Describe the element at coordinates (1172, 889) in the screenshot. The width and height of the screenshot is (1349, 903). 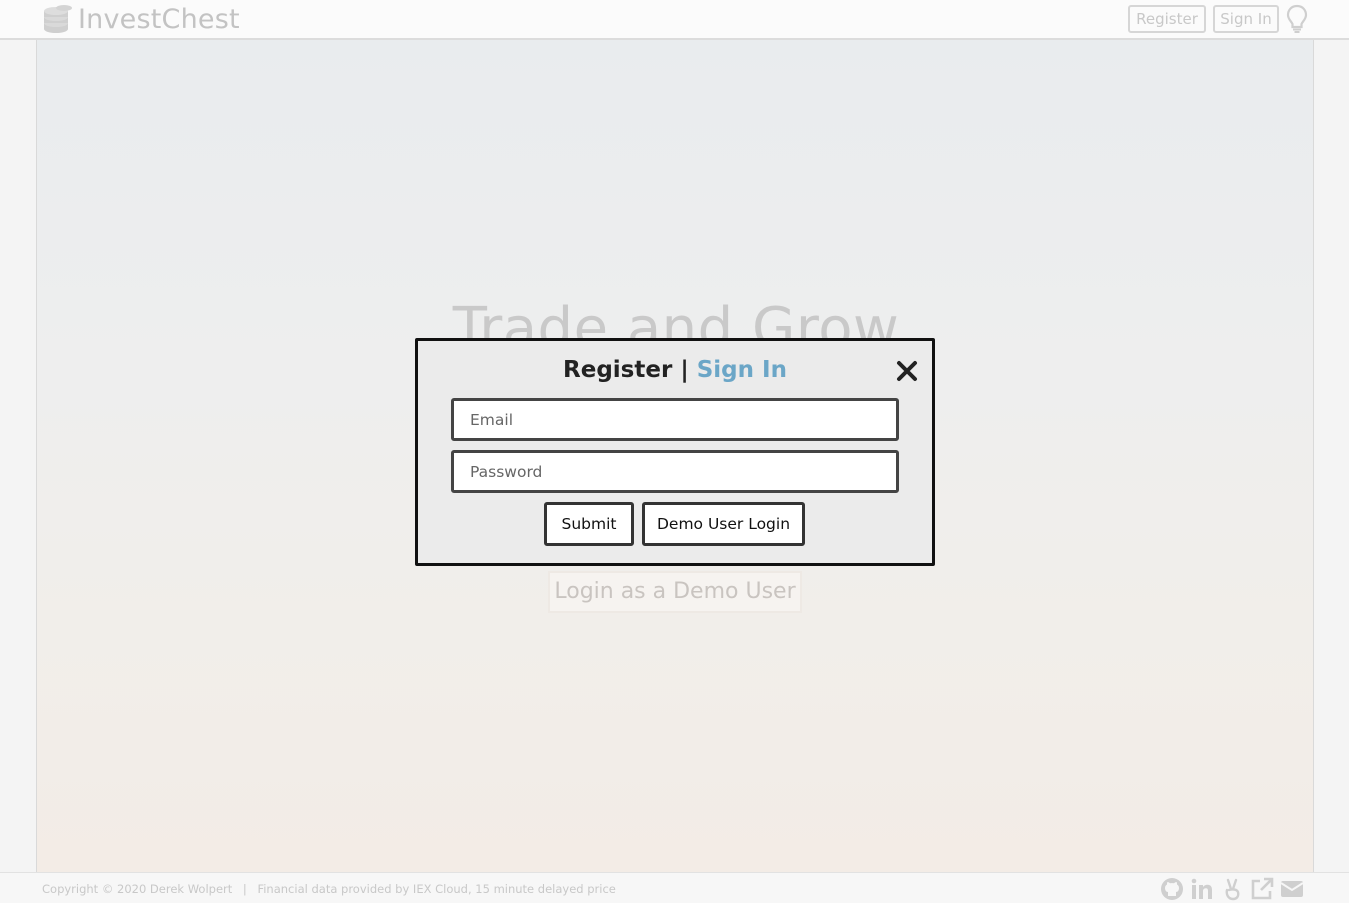
I see `github-icon` at that location.